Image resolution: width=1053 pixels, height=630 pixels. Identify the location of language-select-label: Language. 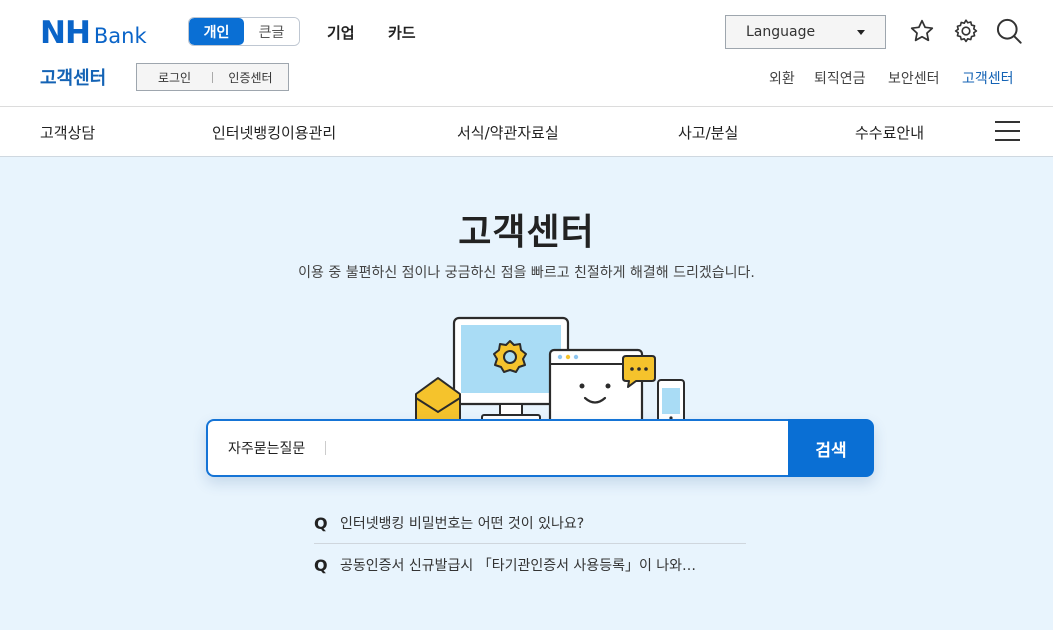
(781, 32).